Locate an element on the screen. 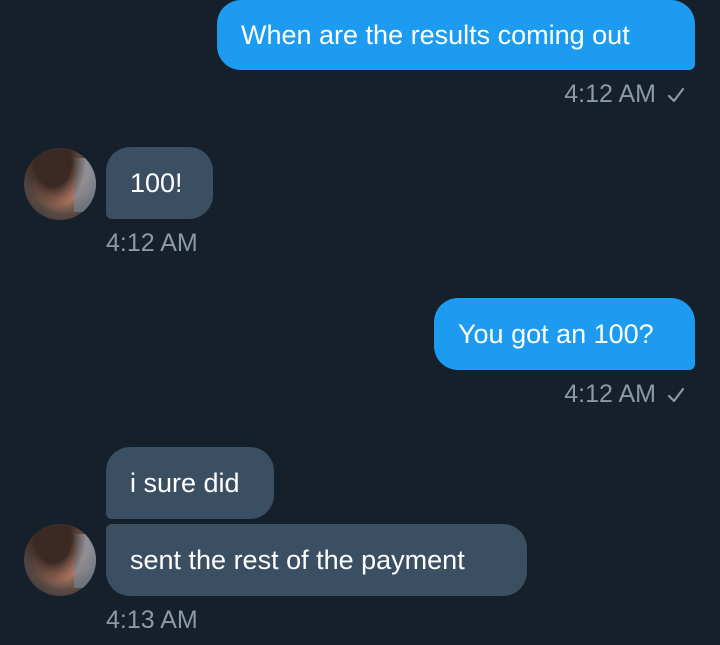  message-text: 100! is located at coordinates (156, 182).